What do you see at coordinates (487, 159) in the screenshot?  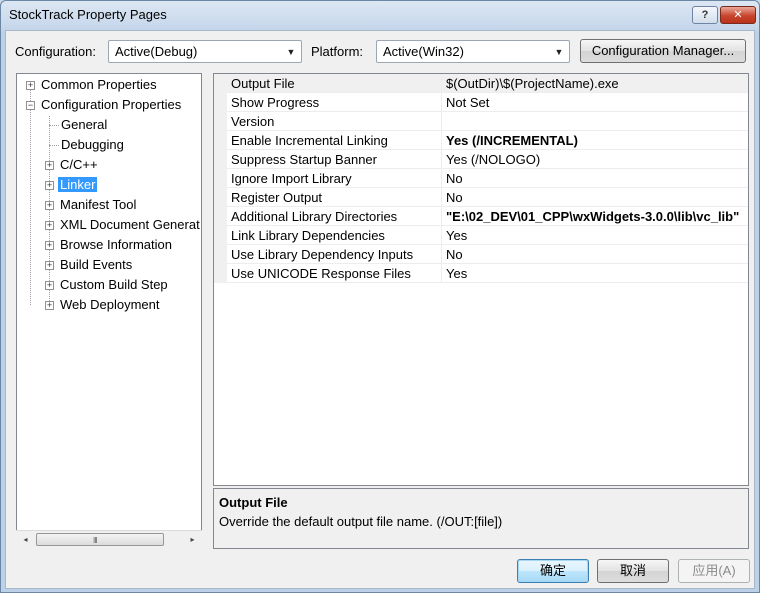 I see `grid-row-suppress-startup-banner: Suppress Startup Banner Yes (/NOLOGO)` at bounding box center [487, 159].